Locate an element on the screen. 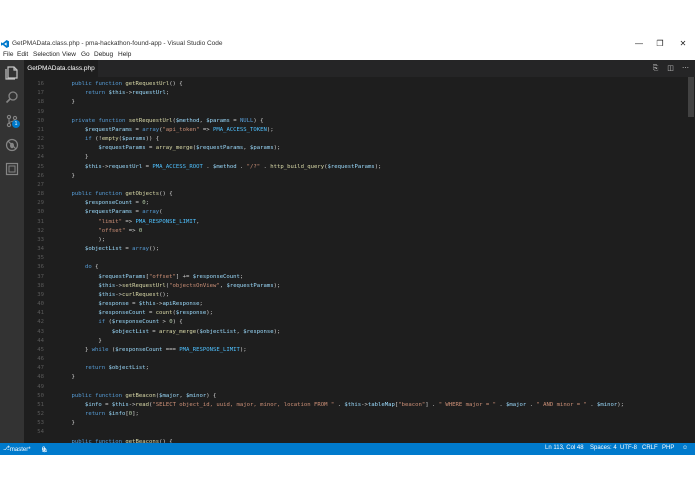 The image size is (695, 494). editor-tab-bar: GetPMAData.class.php ⎘ ◫ ⋯ is located at coordinates (359, 68).